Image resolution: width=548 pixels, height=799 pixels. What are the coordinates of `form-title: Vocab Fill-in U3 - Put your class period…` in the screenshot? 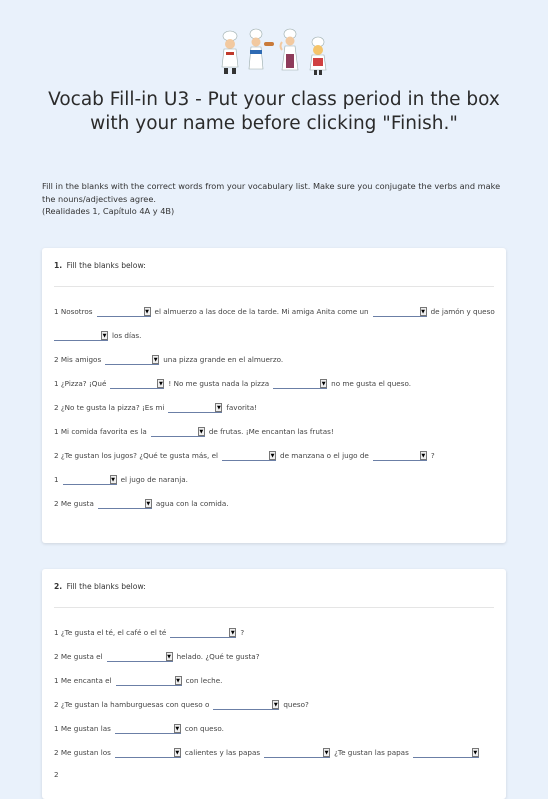 It's located at (274, 111).